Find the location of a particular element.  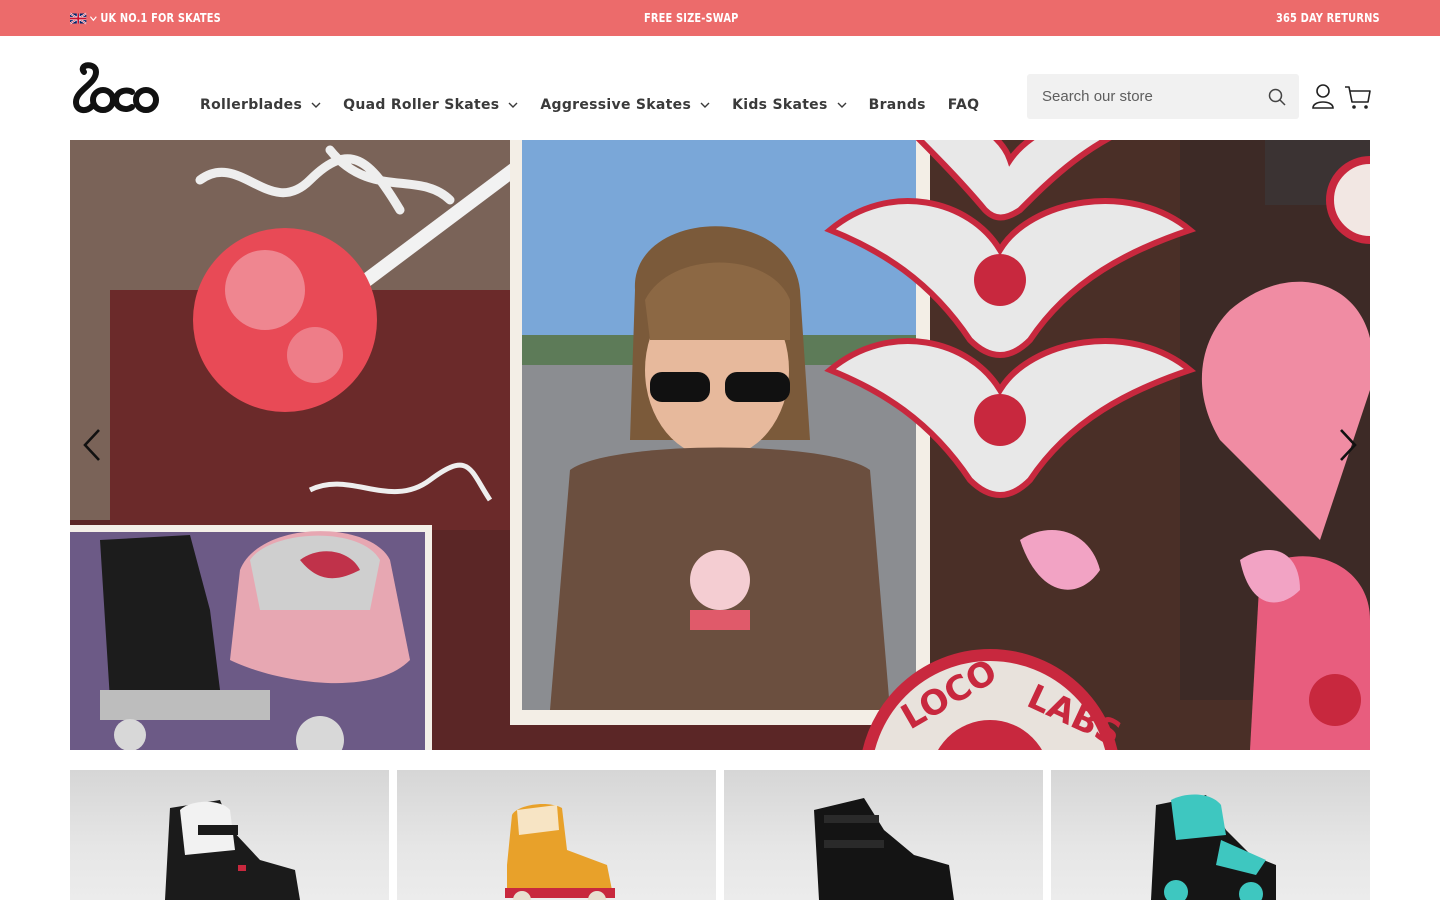

nav-label: Brands is located at coordinates (897, 105).